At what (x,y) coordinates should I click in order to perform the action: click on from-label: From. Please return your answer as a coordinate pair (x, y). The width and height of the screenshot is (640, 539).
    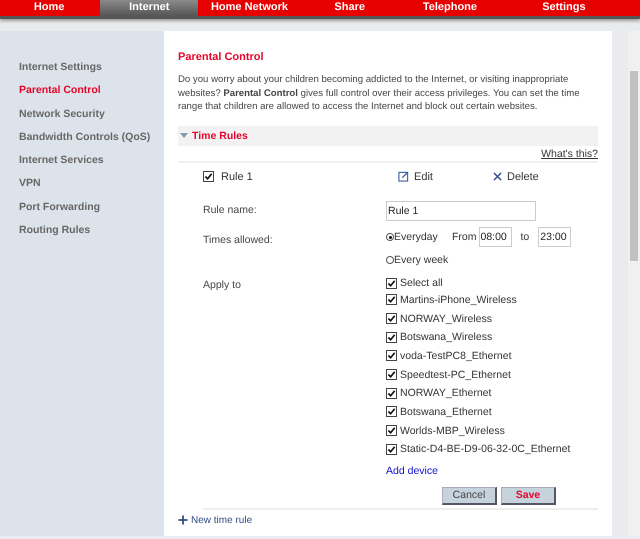
    Looking at the image, I should click on (464, 237).